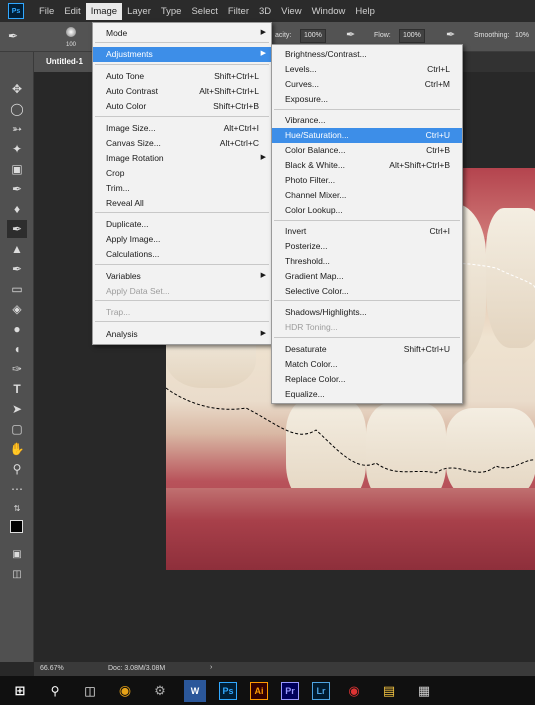 Image resolution: width=535 pixels, height=705 pixels. What do you see at coordinates (17, 289) in the screenshot?
I see `eraser-tool-icon: ▭` at bounding box center [17, 289].